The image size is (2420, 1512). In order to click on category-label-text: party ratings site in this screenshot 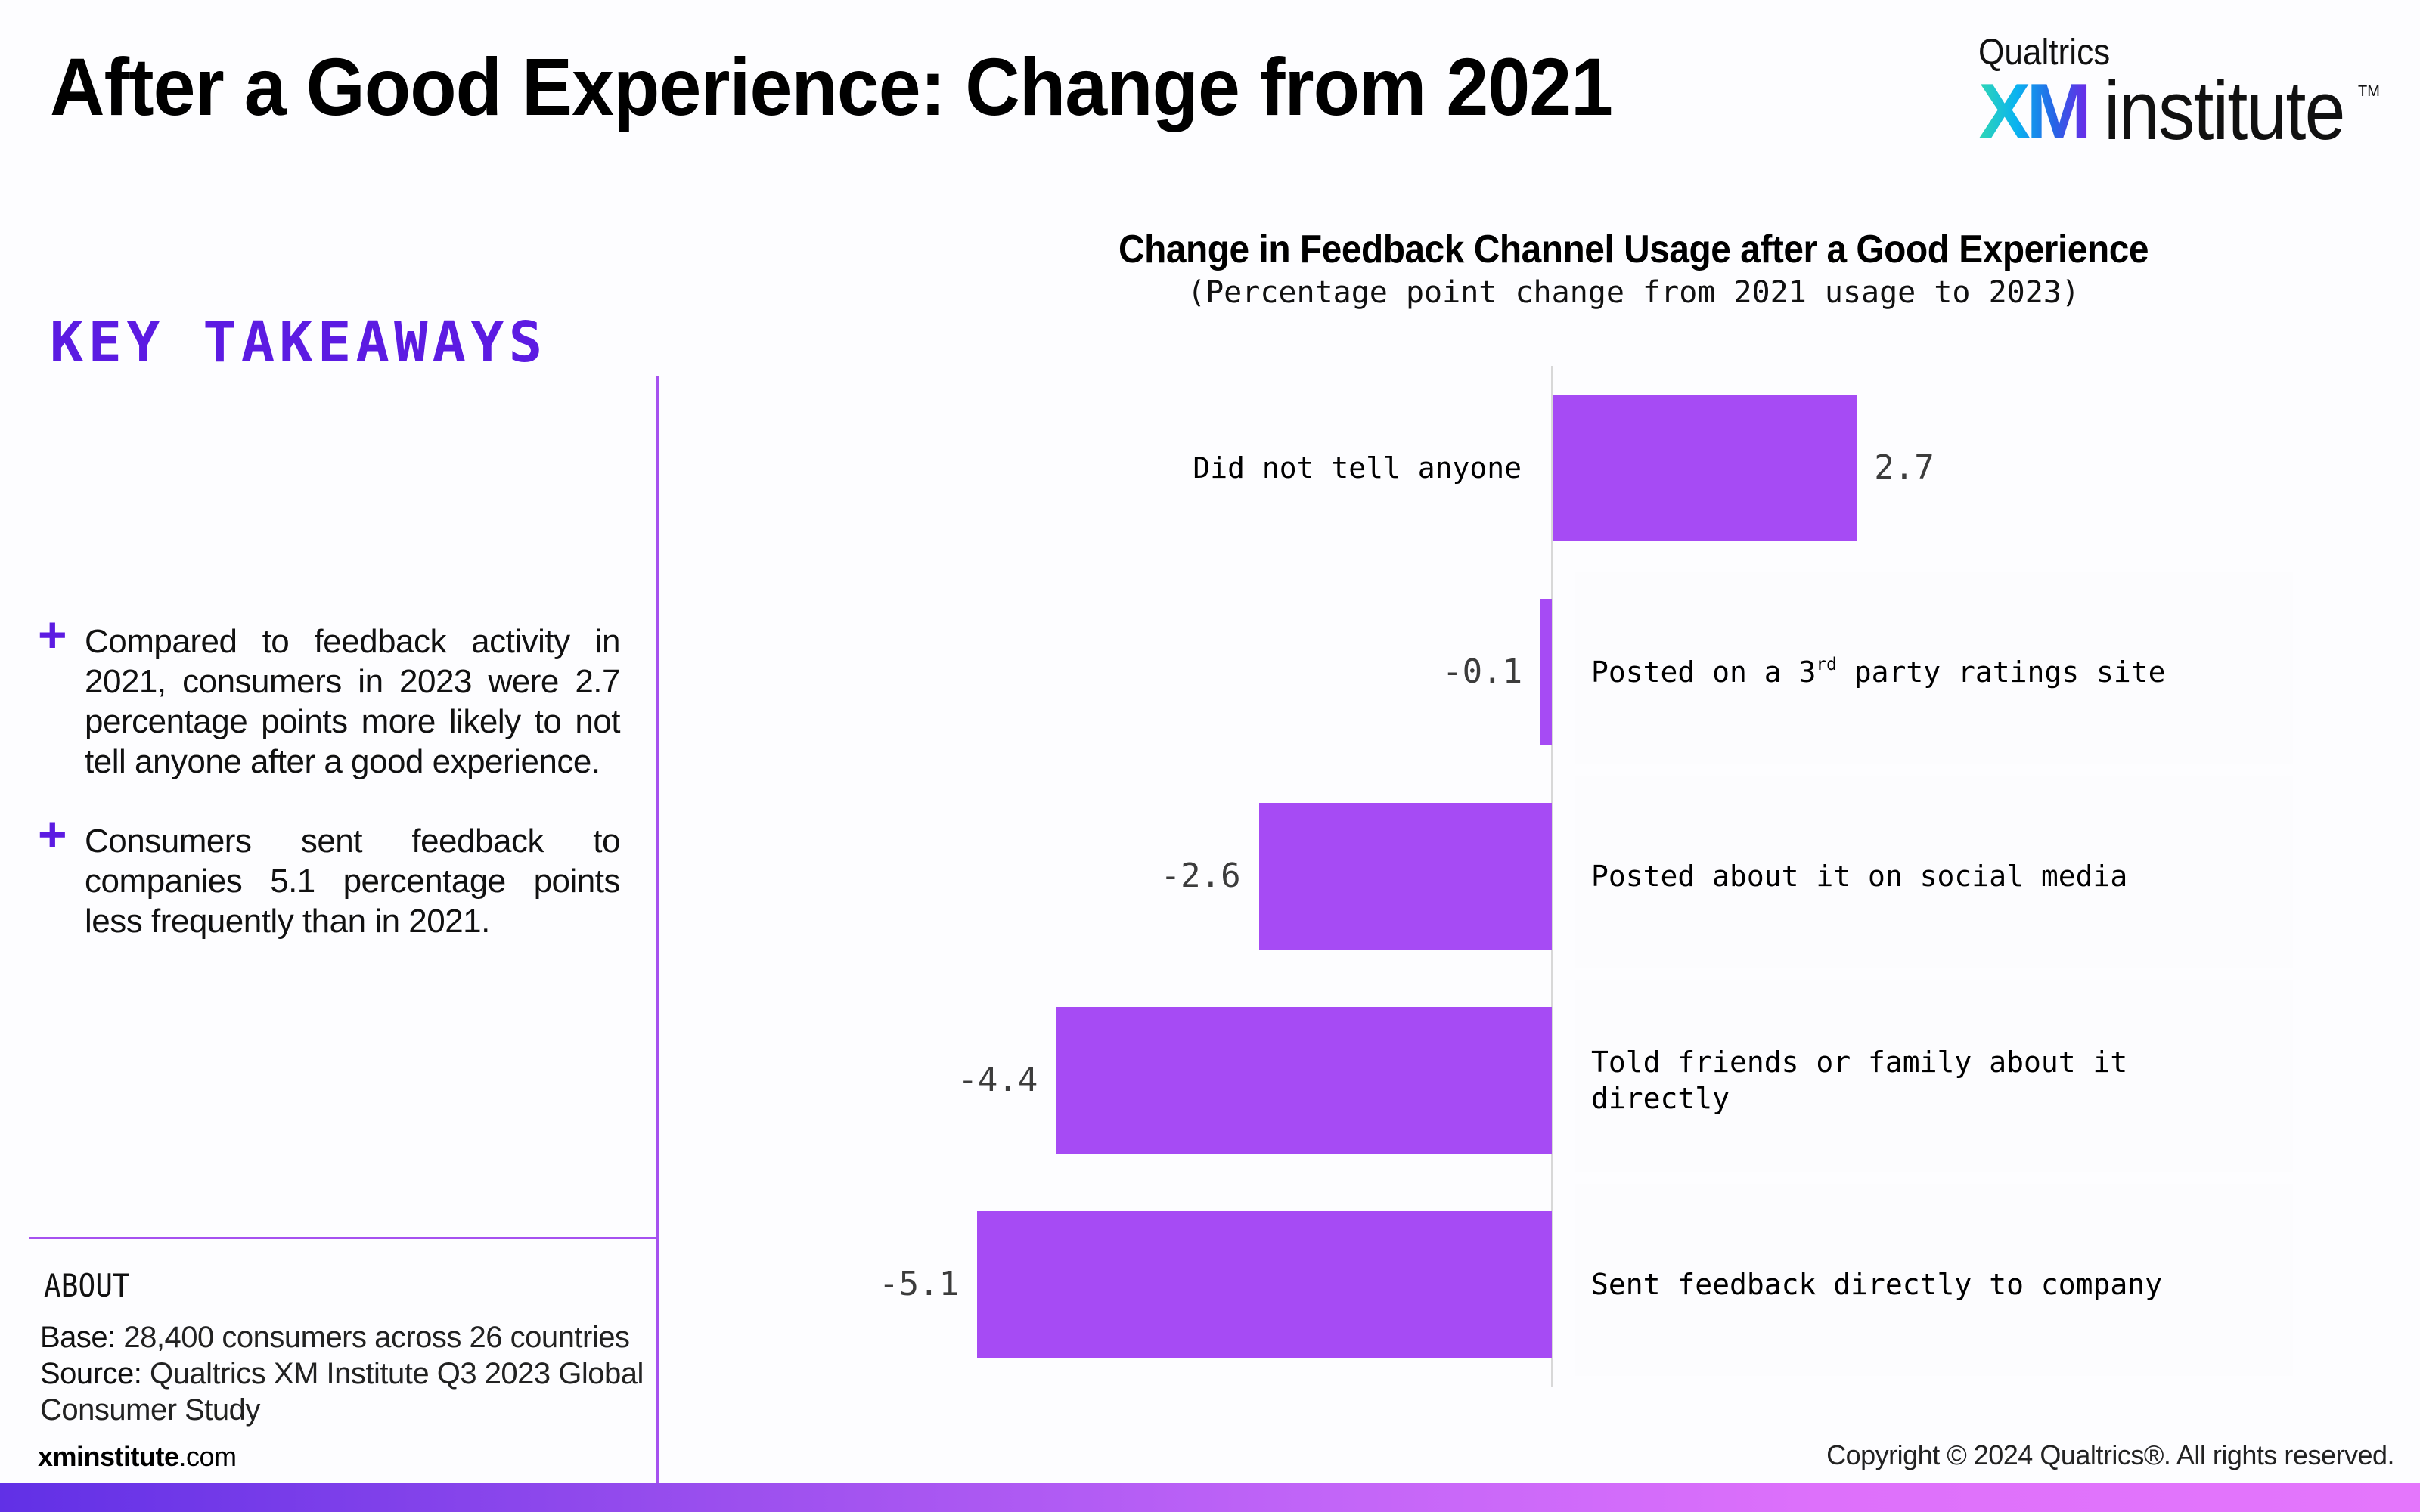, I will do `click(2001, 672)`.